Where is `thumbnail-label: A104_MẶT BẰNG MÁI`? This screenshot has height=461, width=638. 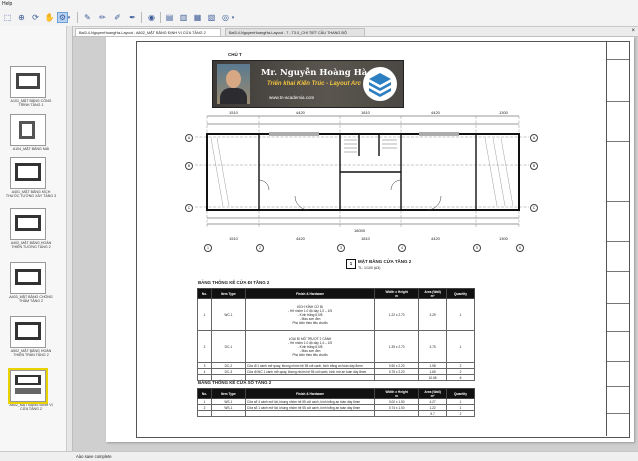
thumbnail-label: A104_MẶT BẰNG MÁI is located at coordinates (31, 149).